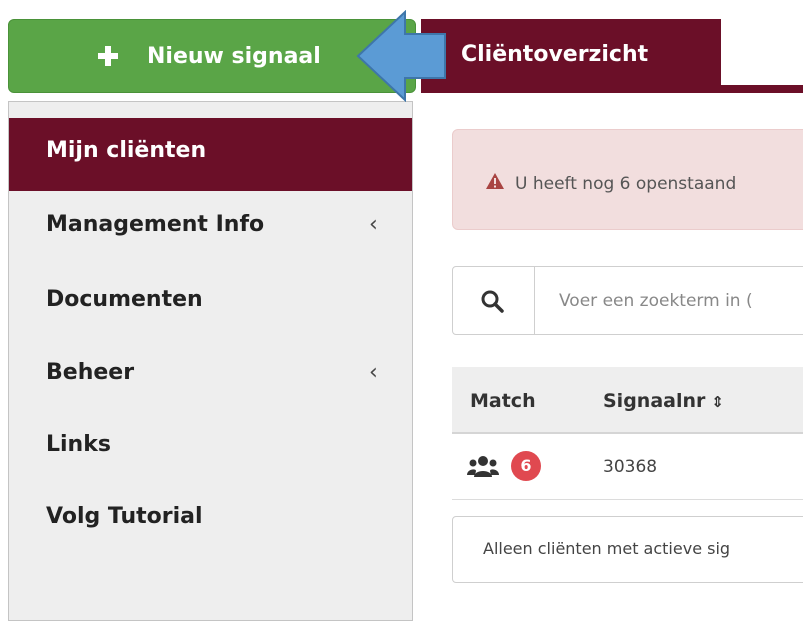 The image size is (803, 621). Describe the element at coordinates (626, 184) in the screenshot. I see `alert-text: U heeft nog 6 openstaand` at that location.